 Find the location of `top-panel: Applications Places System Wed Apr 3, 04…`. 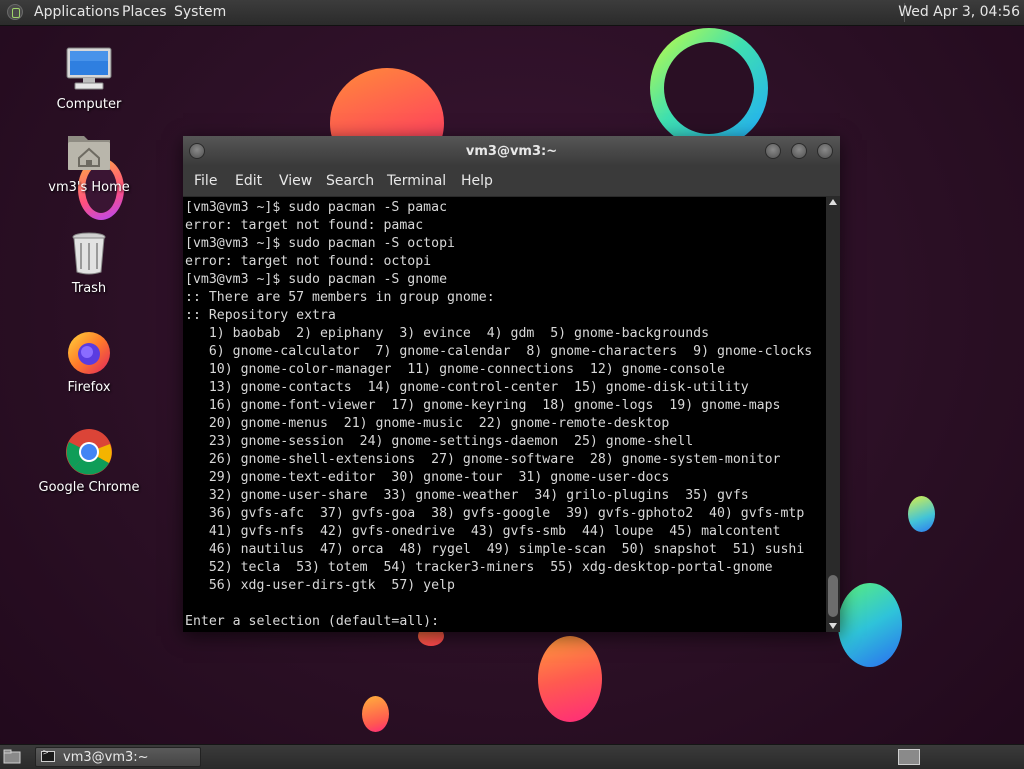

top-panel: Applications Places System Wed Apr 3, 04… is located at coordinates (512, 13).